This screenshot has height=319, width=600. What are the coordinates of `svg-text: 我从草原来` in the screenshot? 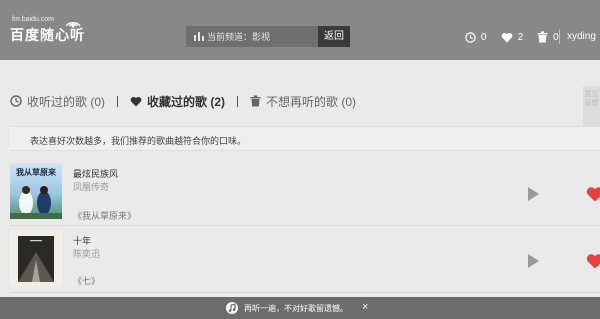 It's located at (36, 172).